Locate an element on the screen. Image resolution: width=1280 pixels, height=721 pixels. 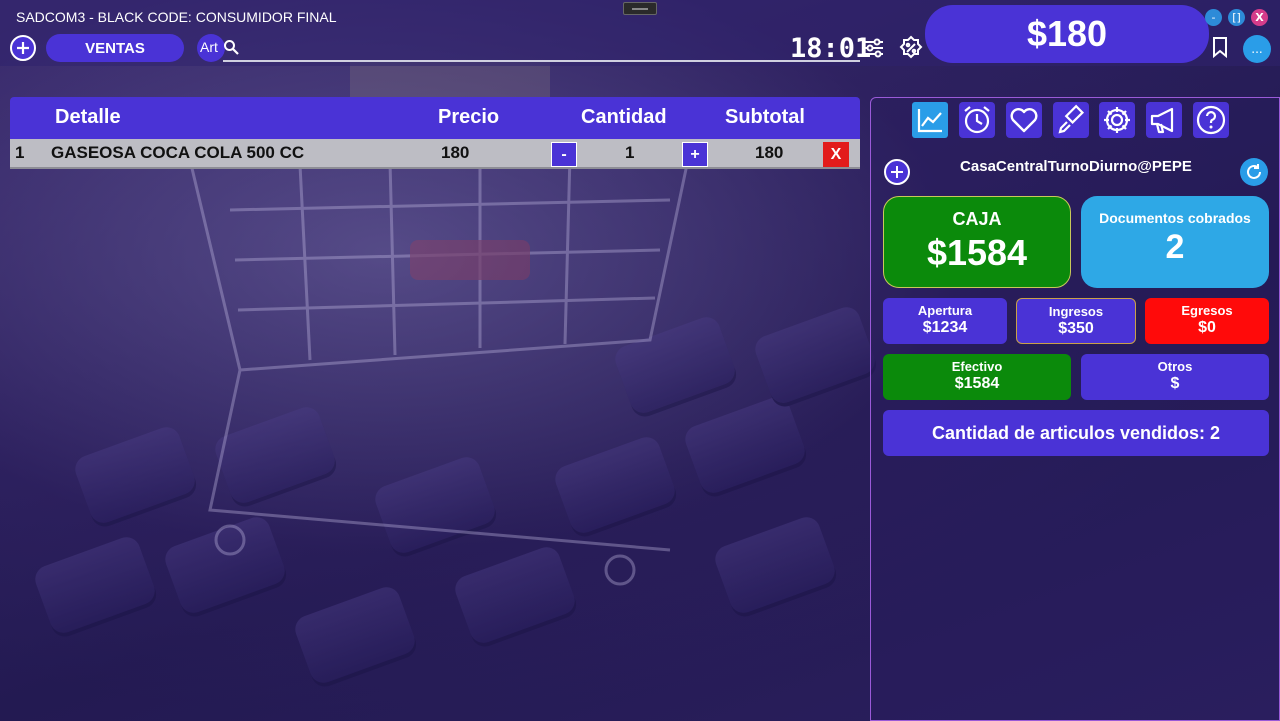
column-header-precio: Precio is located at coordinates (469, 117).